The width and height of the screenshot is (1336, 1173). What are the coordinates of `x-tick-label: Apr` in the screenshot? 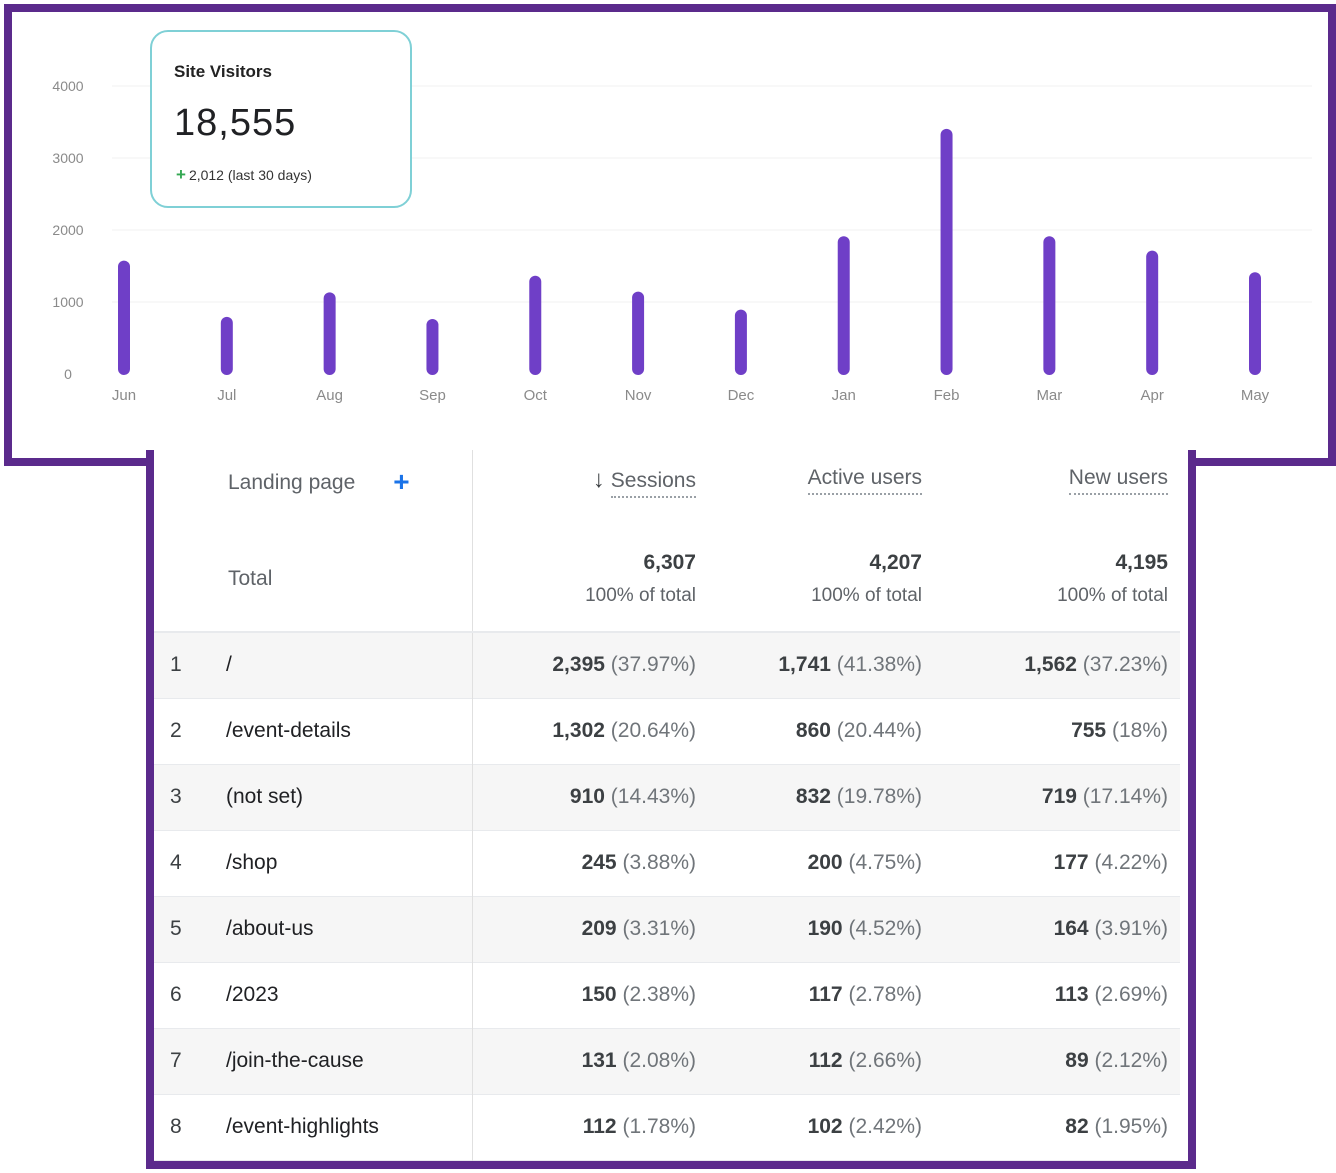 It's located at (1152, 395).